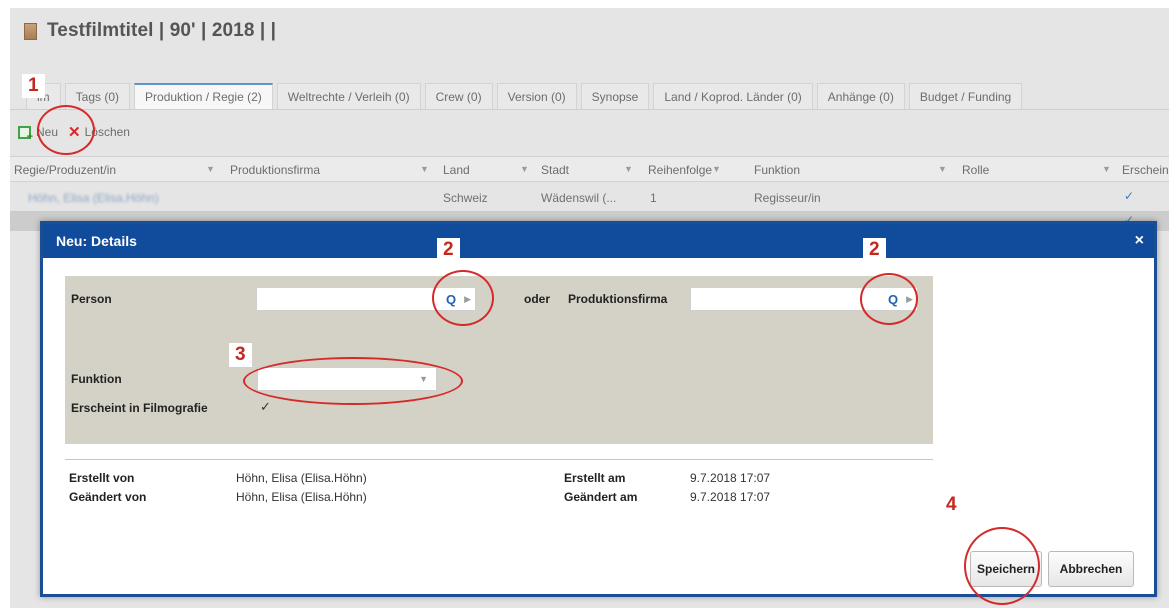 Image resolution: width=1169 pixels, height=608 pixels. I want to click on annotation-circle-firma-search, so click(889, 299).